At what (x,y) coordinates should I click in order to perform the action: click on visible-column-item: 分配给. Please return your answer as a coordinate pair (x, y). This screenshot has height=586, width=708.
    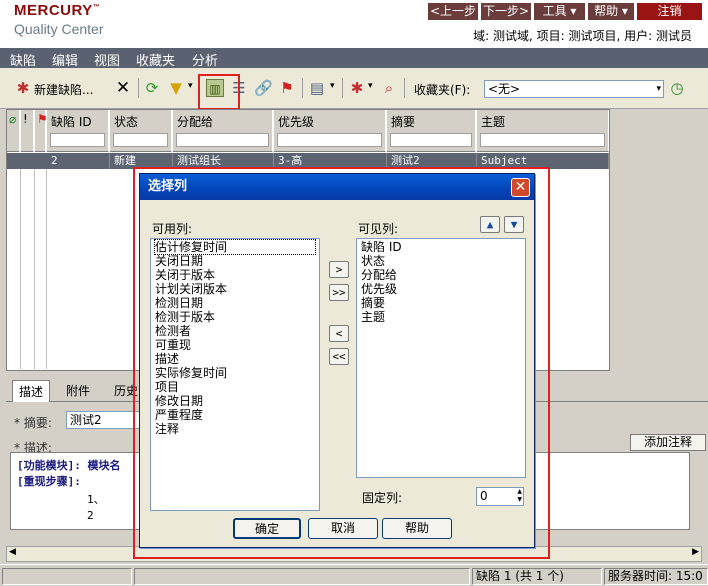
    Looking at the image, I should click on (441, 275).